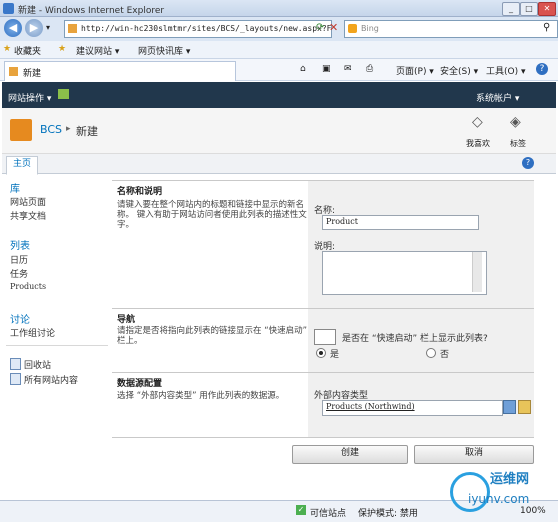 Image resolution: width=558 pixels, height=522 pixels. I want to click on data-source-heading: 数据源配置, so click(140, 384).